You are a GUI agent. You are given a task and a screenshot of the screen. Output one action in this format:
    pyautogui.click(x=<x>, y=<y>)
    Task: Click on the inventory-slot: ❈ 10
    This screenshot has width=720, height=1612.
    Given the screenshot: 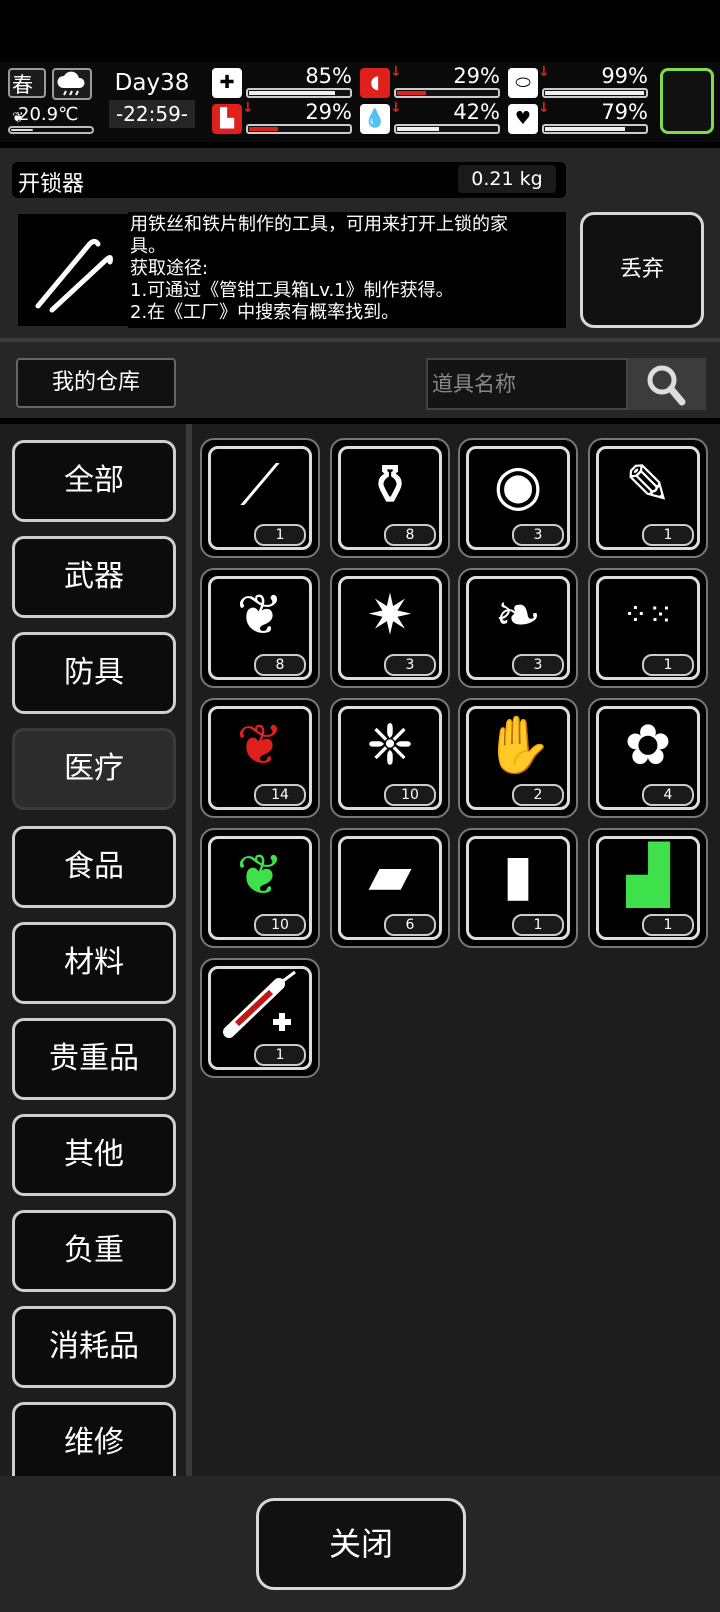 What is the action you would take?
    pyautogui.click(x=390, y=758)
    